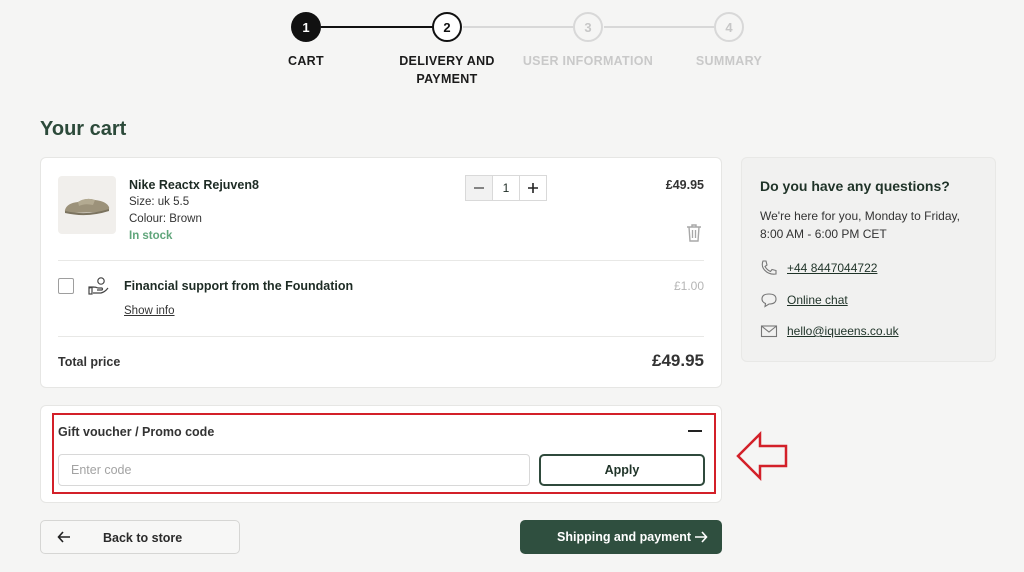 This screenshot has height=572, width=1024. I want to click on chat-link: Online chat, so click(817, 300).